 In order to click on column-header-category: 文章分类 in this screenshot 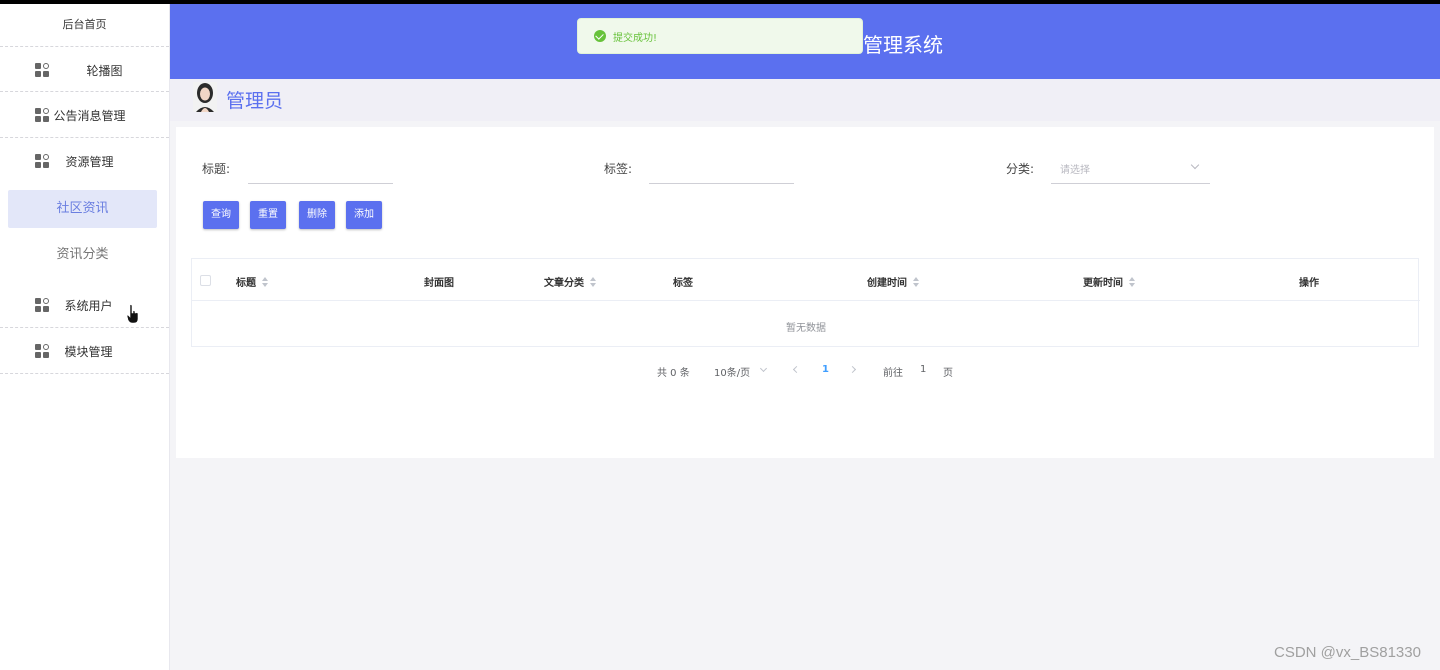, I will do `click(570, 281)`.